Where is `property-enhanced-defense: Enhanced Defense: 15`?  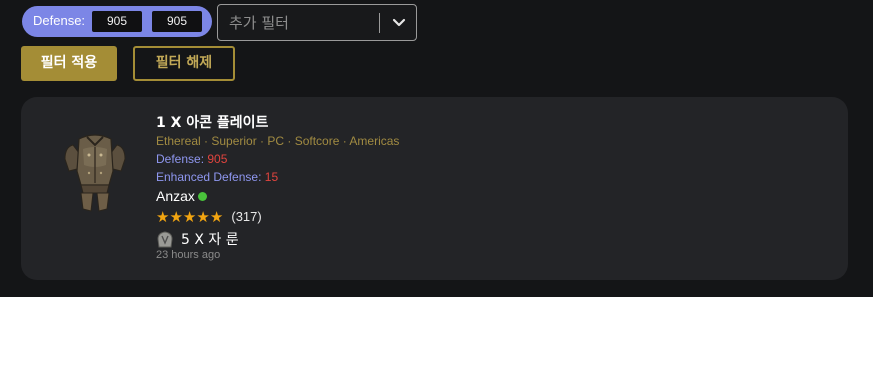
property-enhanced-defense: Enhanced Defense: 15 is located at coordinates (217, 177).